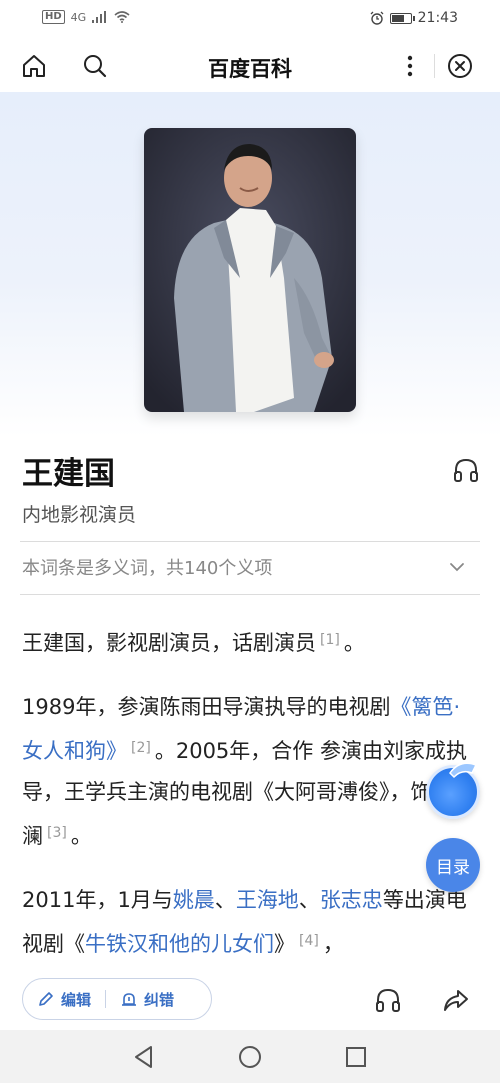 This screenshot has height=1083, width=500. I want to click on citation-1: [1], so click(330, 640).